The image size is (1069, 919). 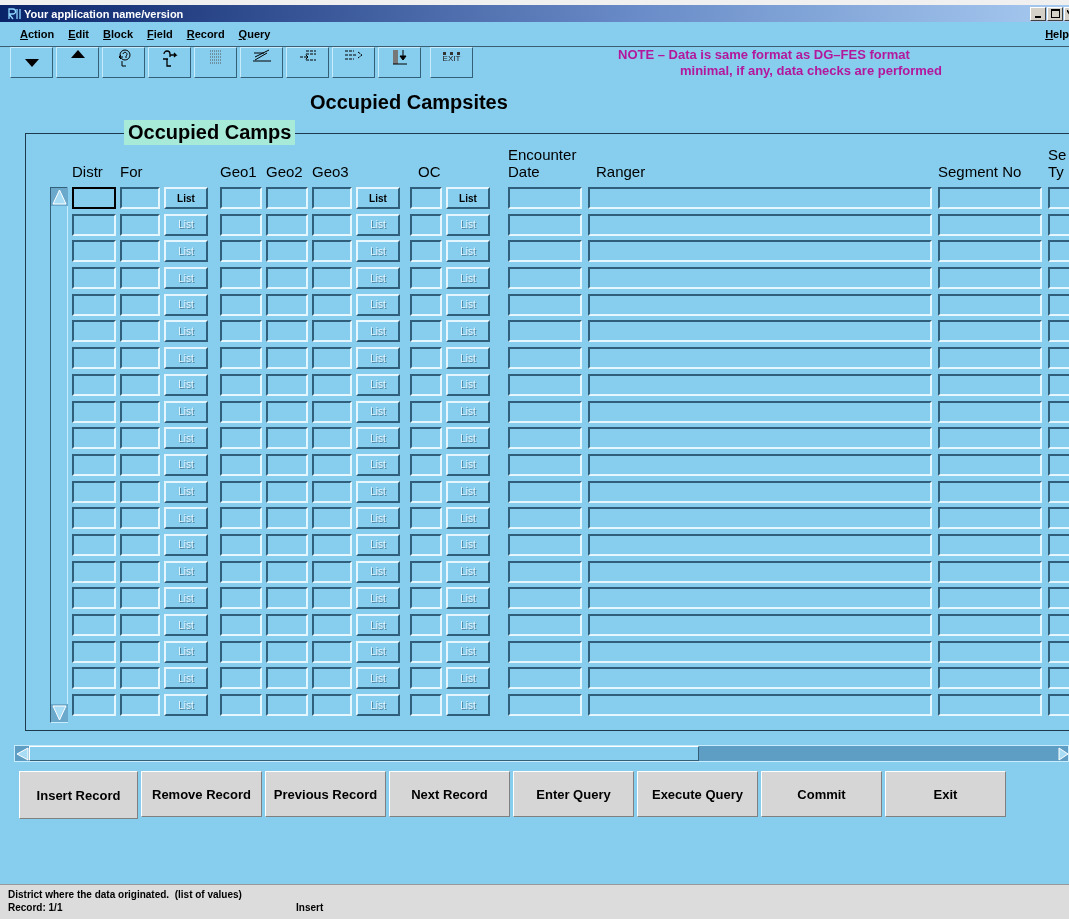 I want to click on toolbar-down-button, so click(x=31, y=62).